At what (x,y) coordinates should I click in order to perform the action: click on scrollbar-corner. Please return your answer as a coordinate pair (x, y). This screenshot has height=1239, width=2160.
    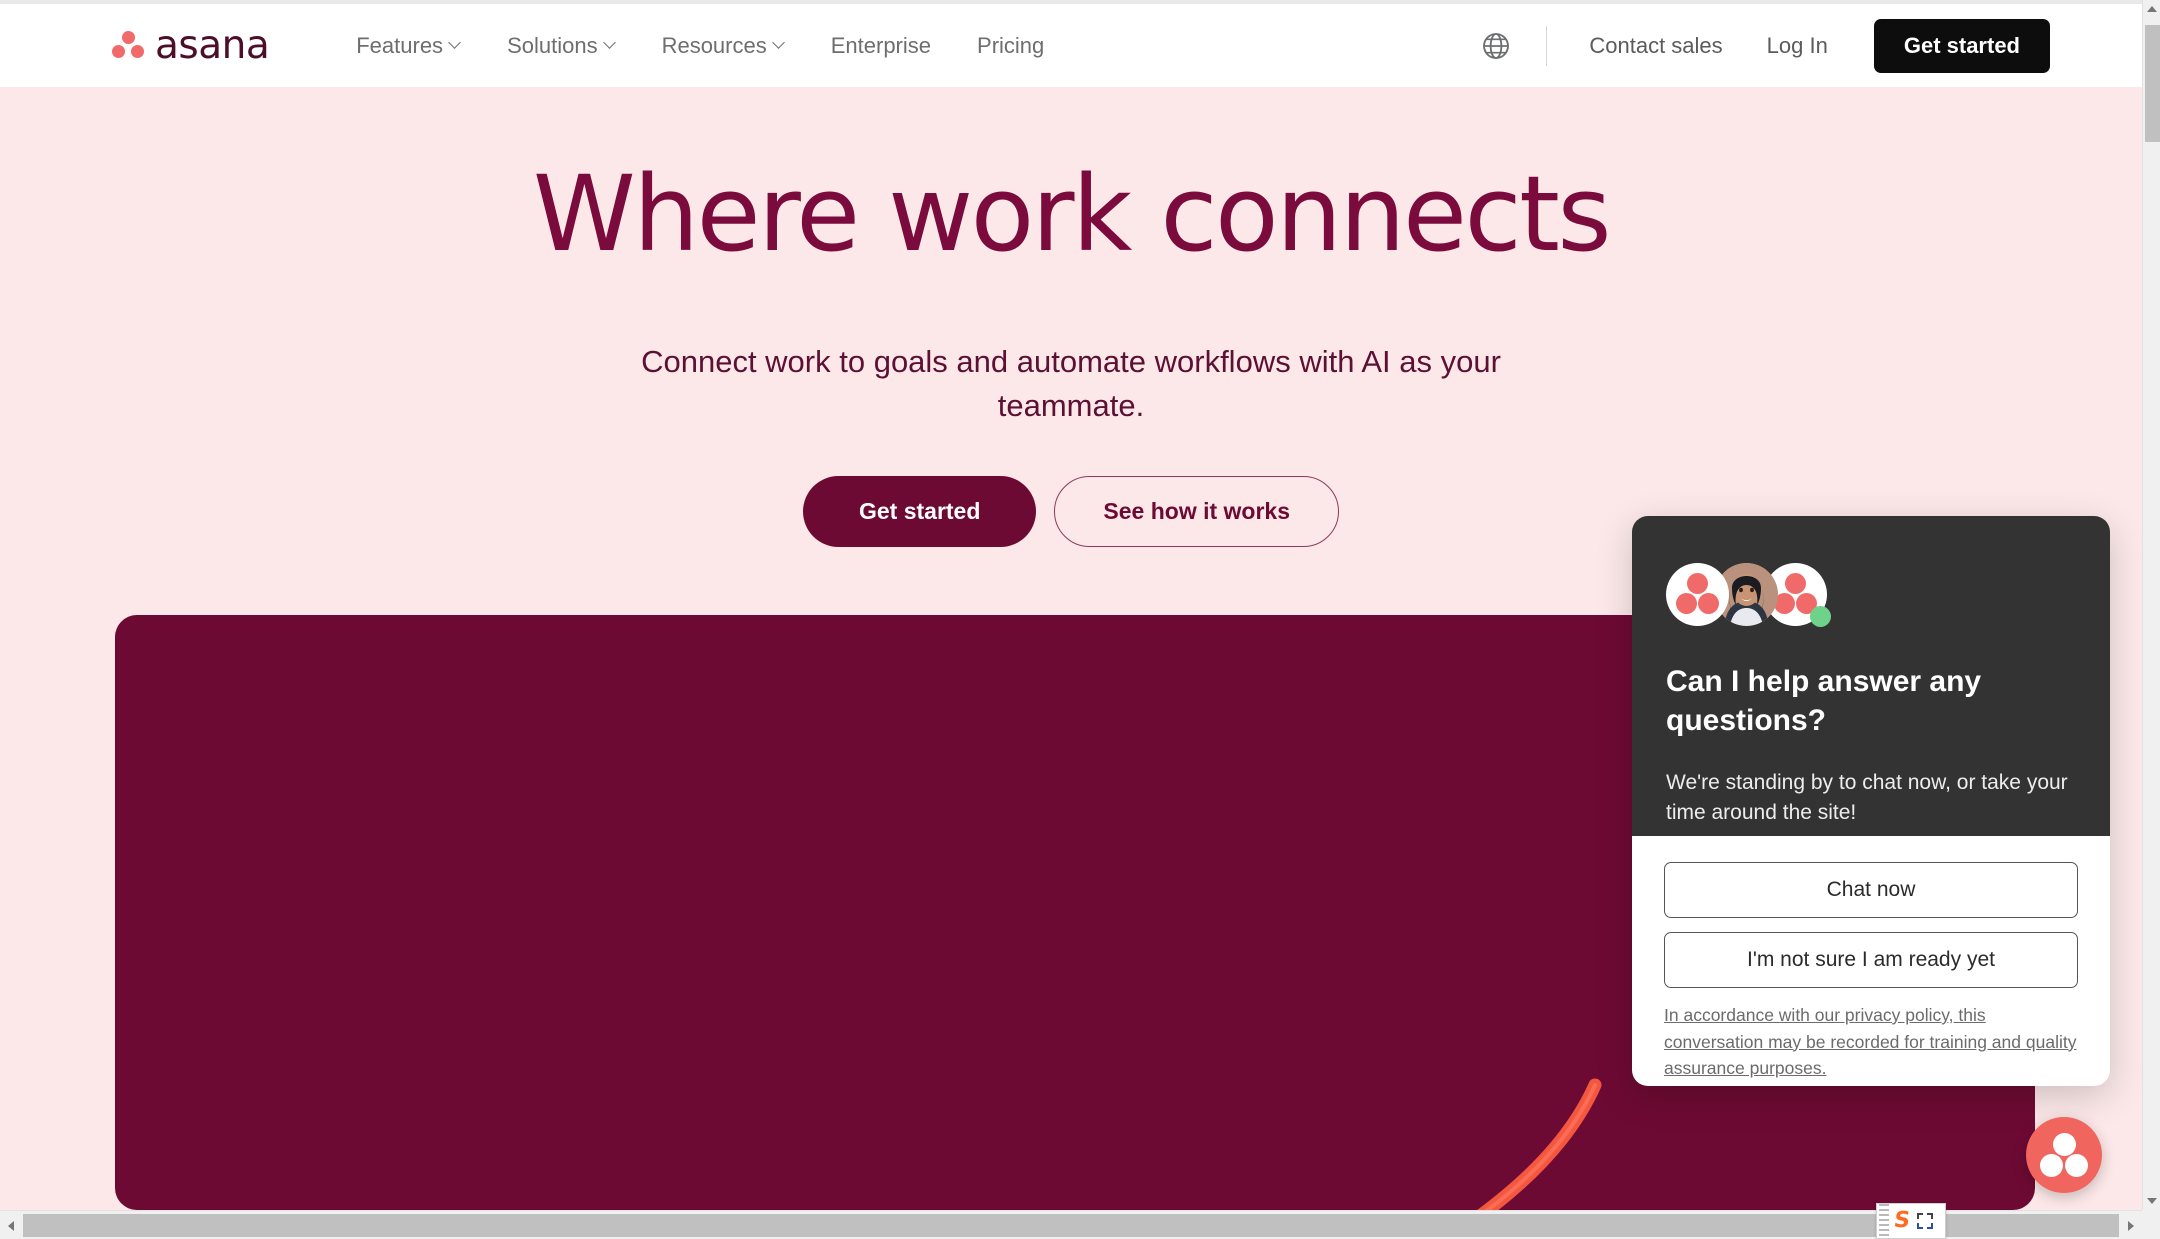
    Looking at the image, I should click on (2151, 1224).